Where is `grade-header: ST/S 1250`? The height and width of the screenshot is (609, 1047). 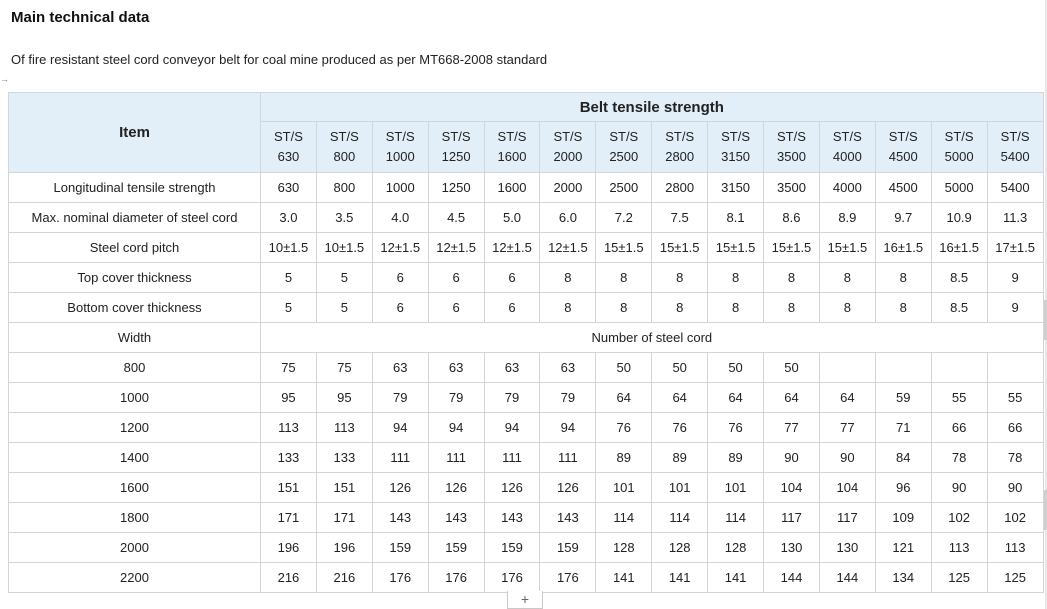 grade-header: ST/S 1250 is located at coordinates (456, 147).